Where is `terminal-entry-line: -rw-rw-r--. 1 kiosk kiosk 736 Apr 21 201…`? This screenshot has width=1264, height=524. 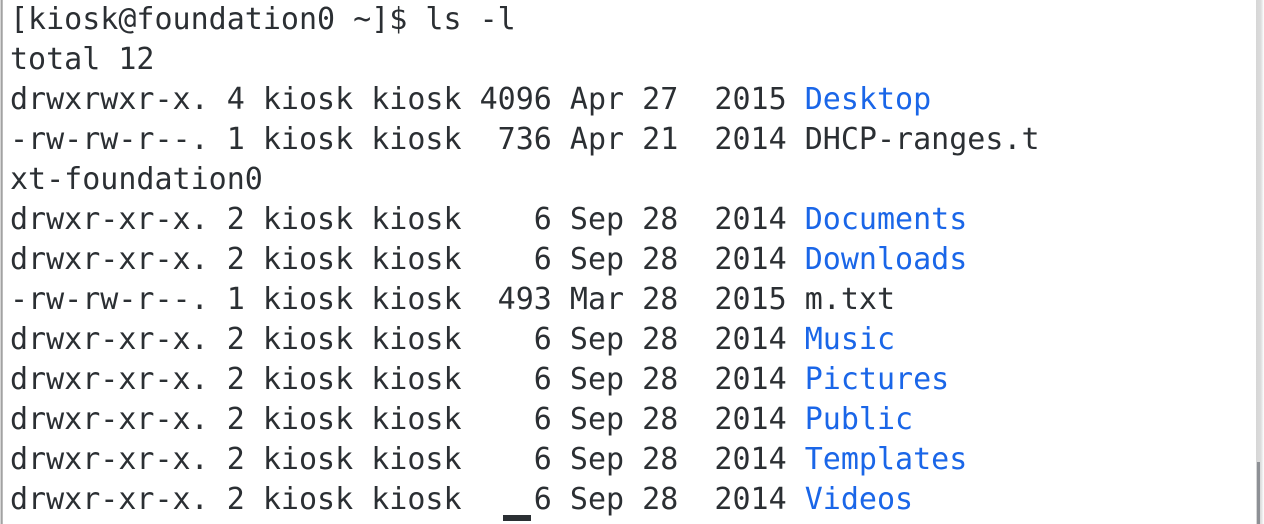 terminal-entry-line: -rw-rw-r--. 1 kiosk kiosk 736 Apr 21 201… is located at coordinates (630, 140).